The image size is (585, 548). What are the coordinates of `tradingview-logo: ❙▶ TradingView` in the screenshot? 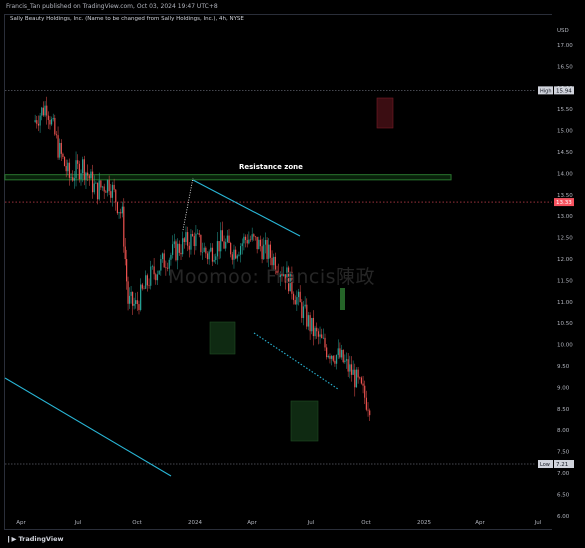 It's located at (34, 539).